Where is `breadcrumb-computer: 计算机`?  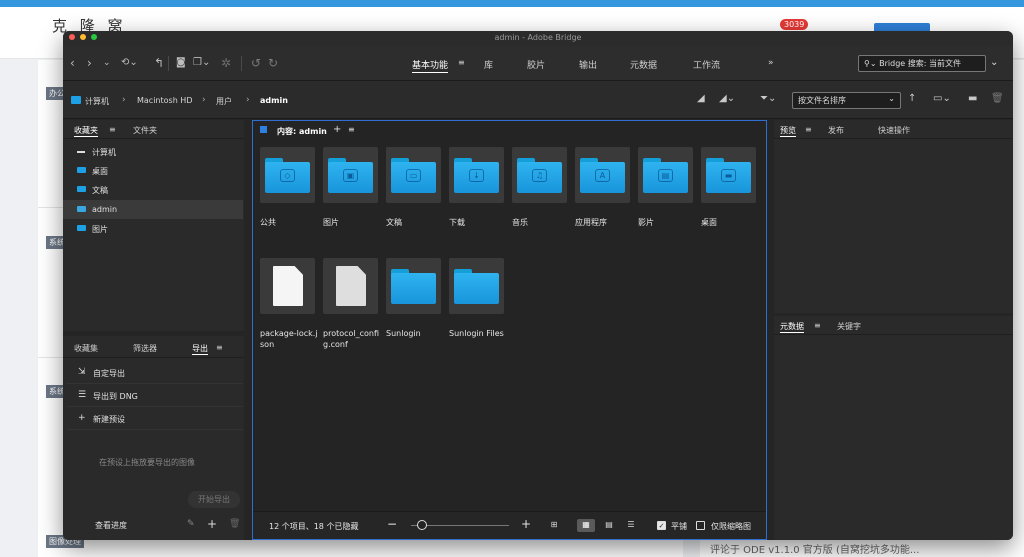 breadcrumb-computer: 计算机 is located at coordinates (97, 101).